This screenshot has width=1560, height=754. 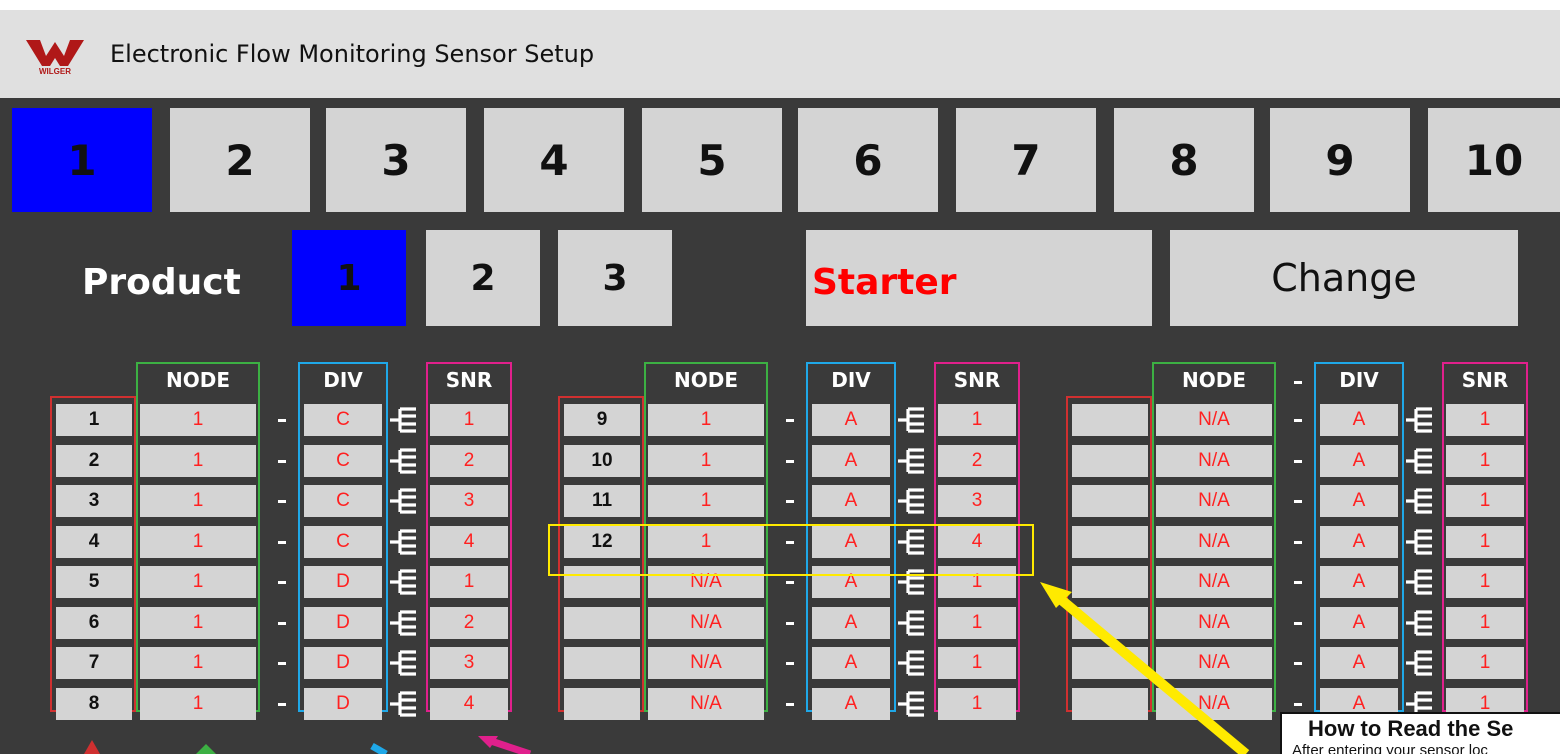 What do you see at coordinates (352, 54) in the screenshot?
I see `page-title: Electronic Flow Monitoring Sensor Setup` at bounding box center [352, 54].